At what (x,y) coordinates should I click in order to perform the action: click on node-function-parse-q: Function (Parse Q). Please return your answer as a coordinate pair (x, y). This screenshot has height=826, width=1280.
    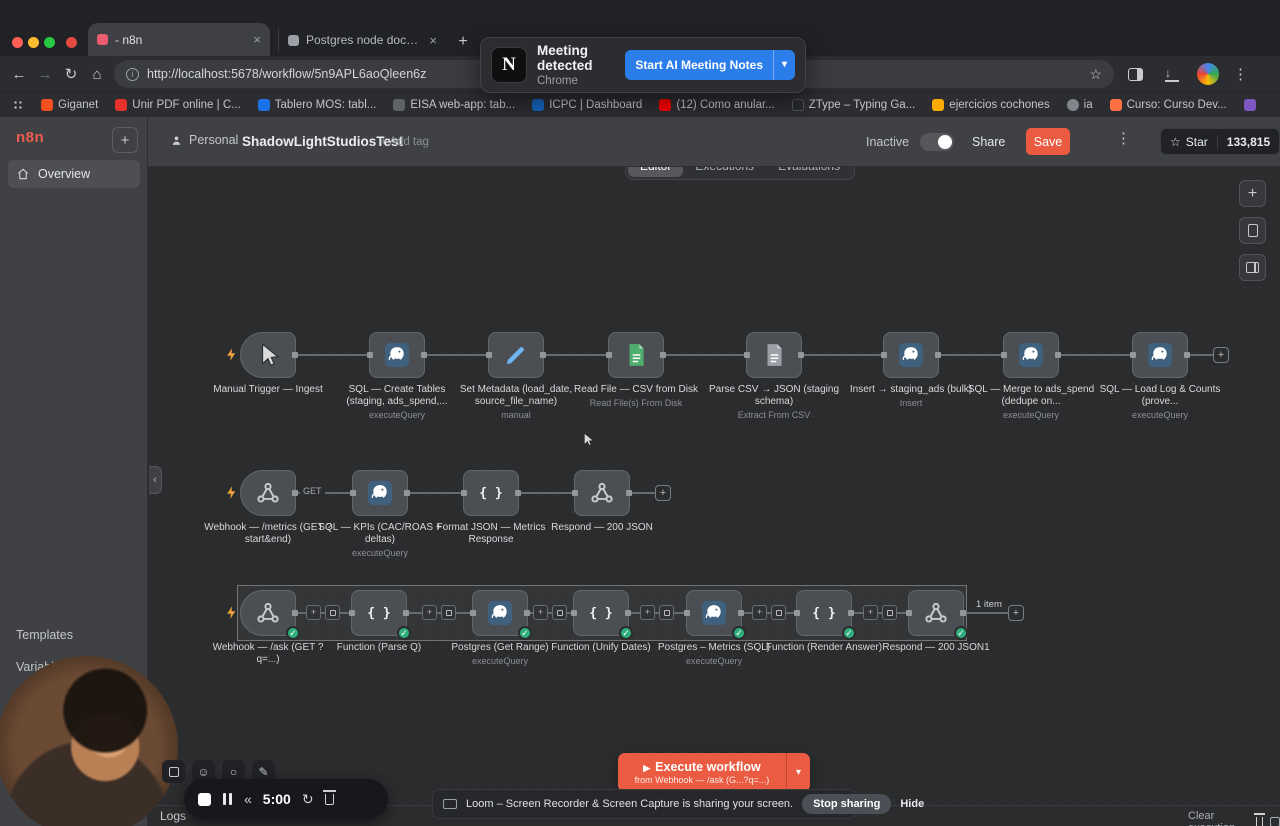
    Looking at the image, I should click on (379, 622).